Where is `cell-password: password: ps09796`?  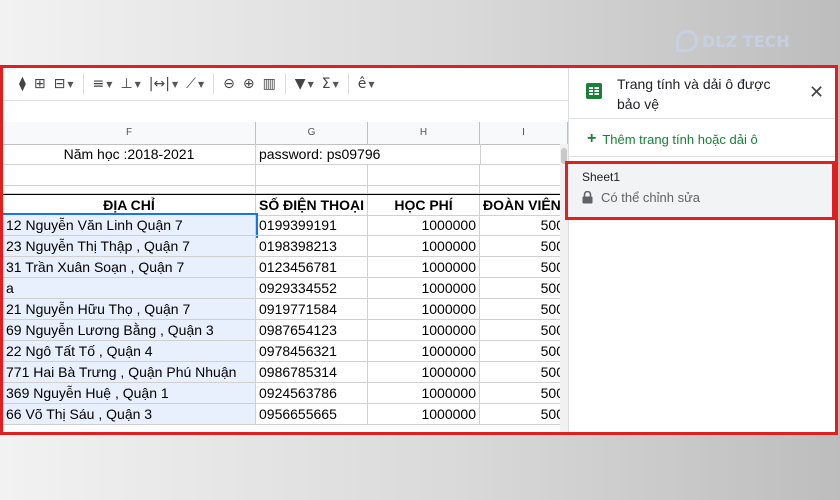 cell-password: password: ps09796 is located at coordinates (368, 154).